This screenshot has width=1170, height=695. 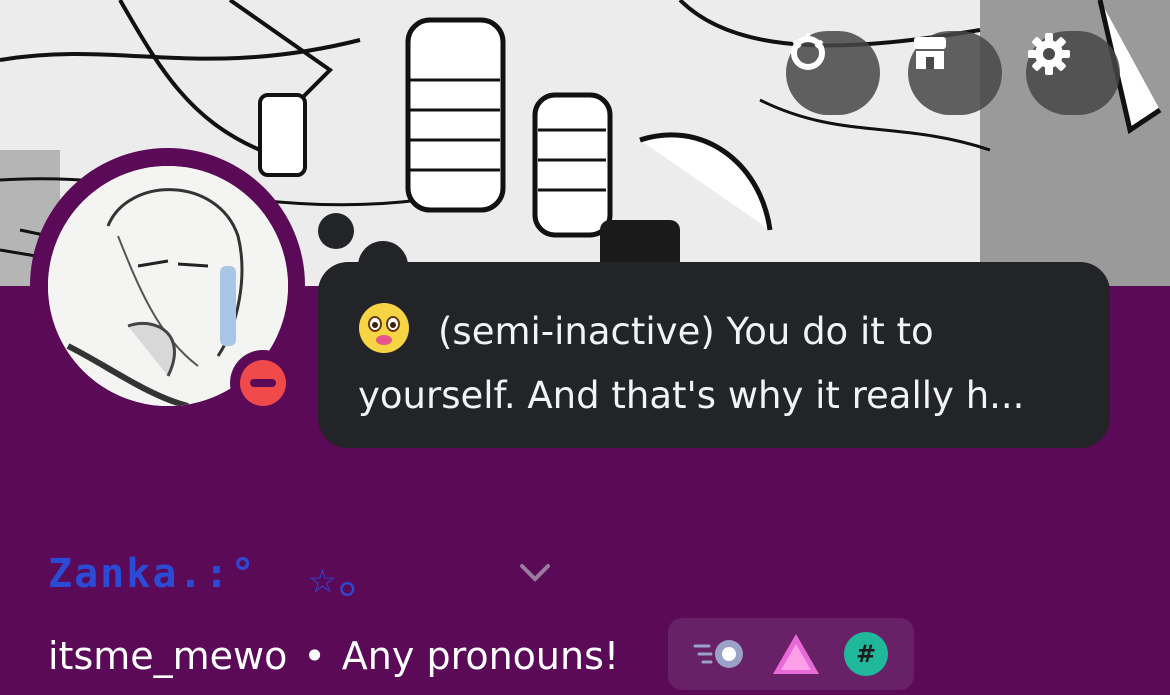 I want to click on badge-container: #, so click(x=791, y=654).